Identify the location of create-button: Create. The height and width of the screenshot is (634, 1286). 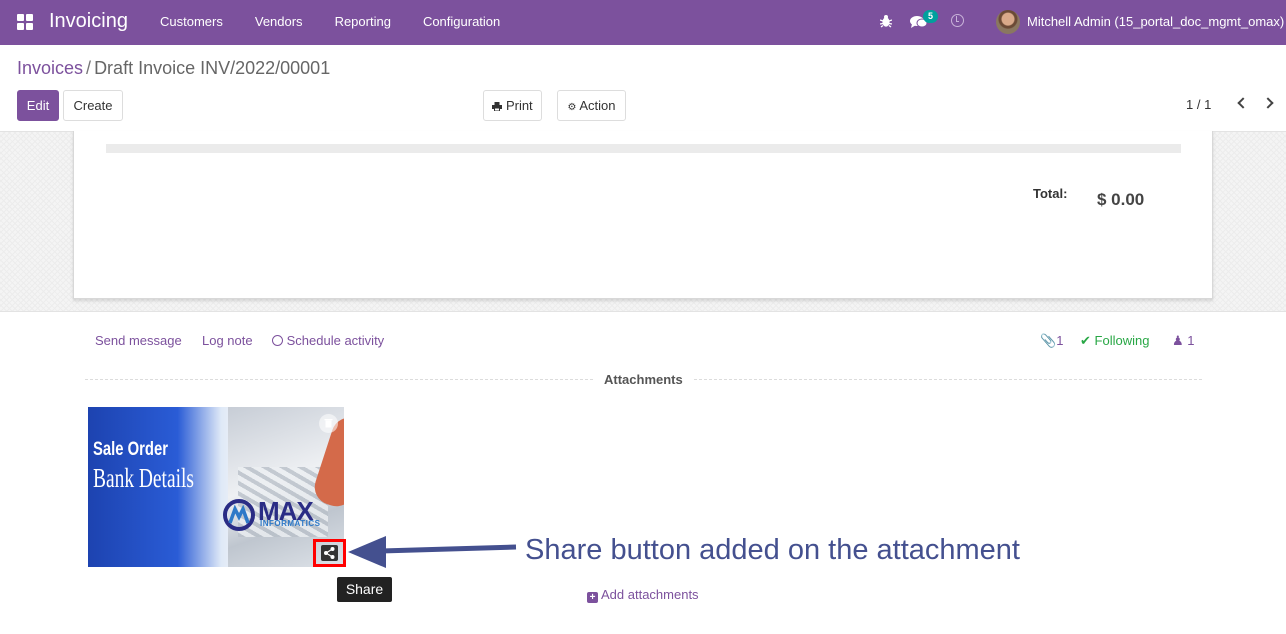
(93, 105).